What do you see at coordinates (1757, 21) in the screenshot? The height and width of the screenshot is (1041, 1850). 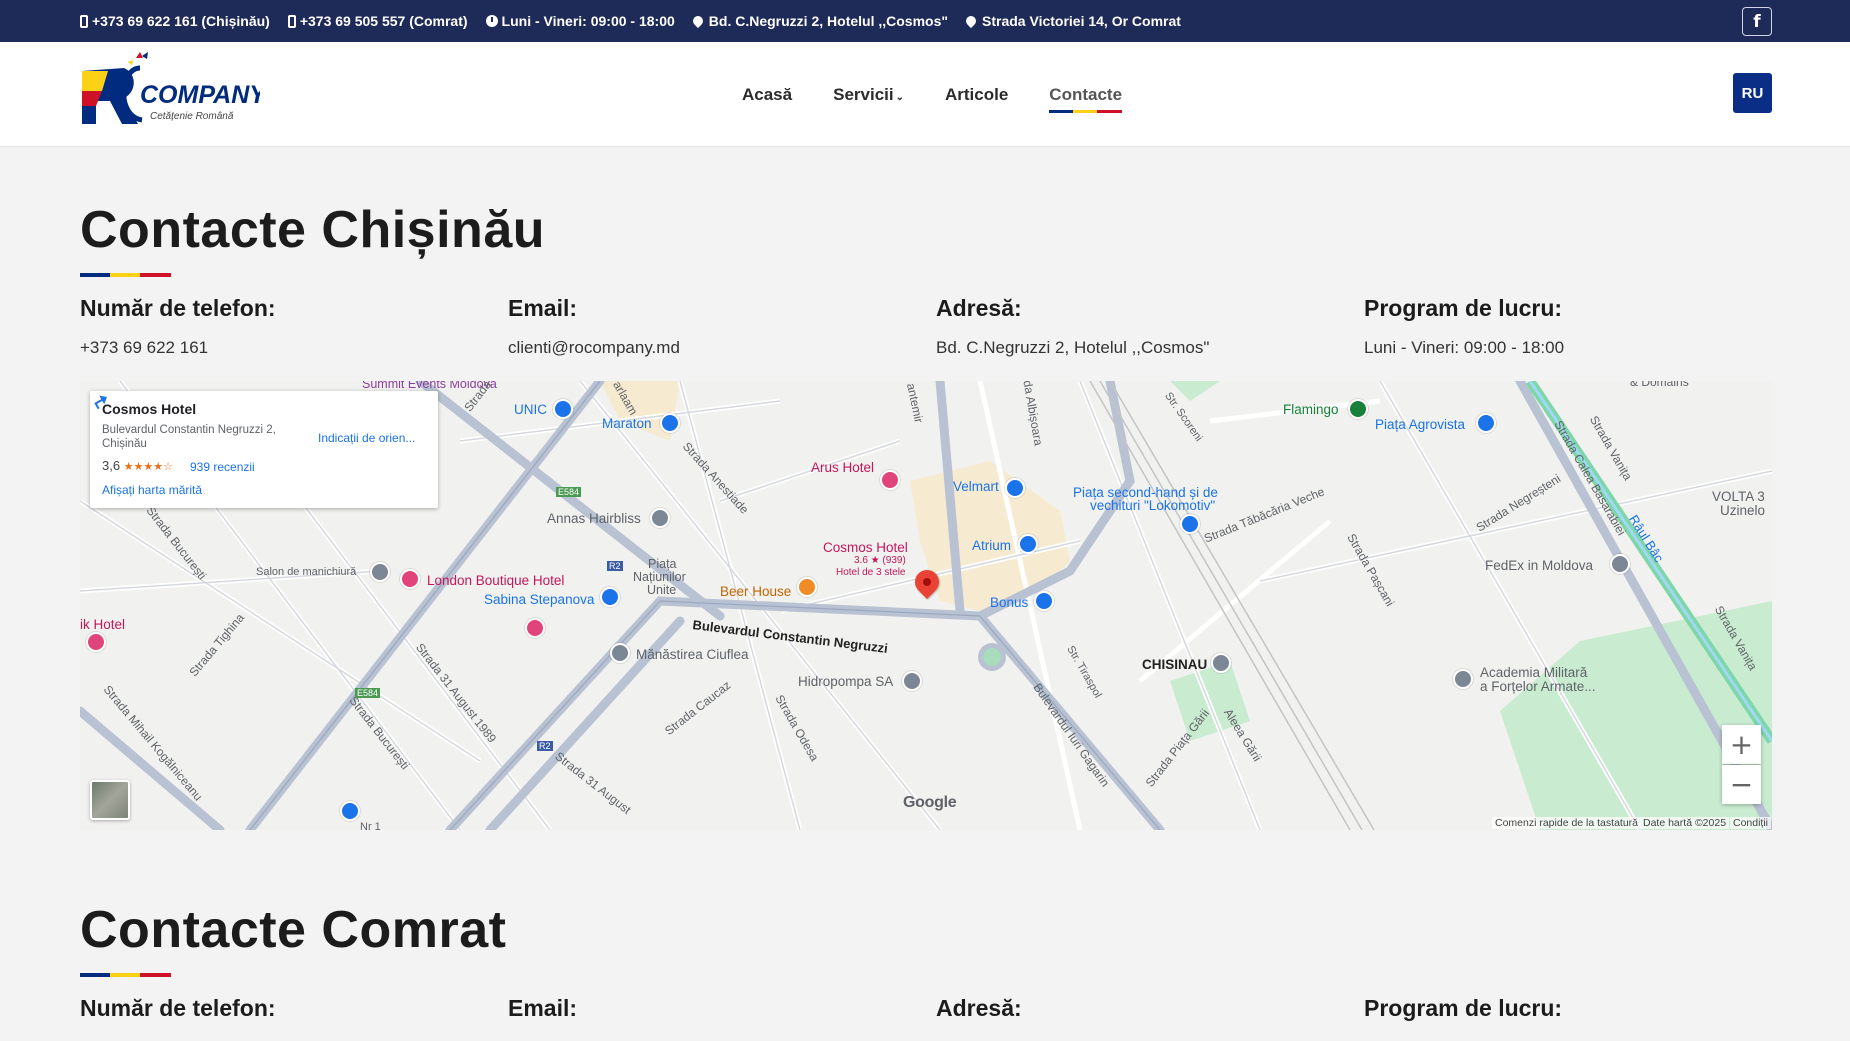 I see `facebook-icon: f` at bounding box center [1757, 21].